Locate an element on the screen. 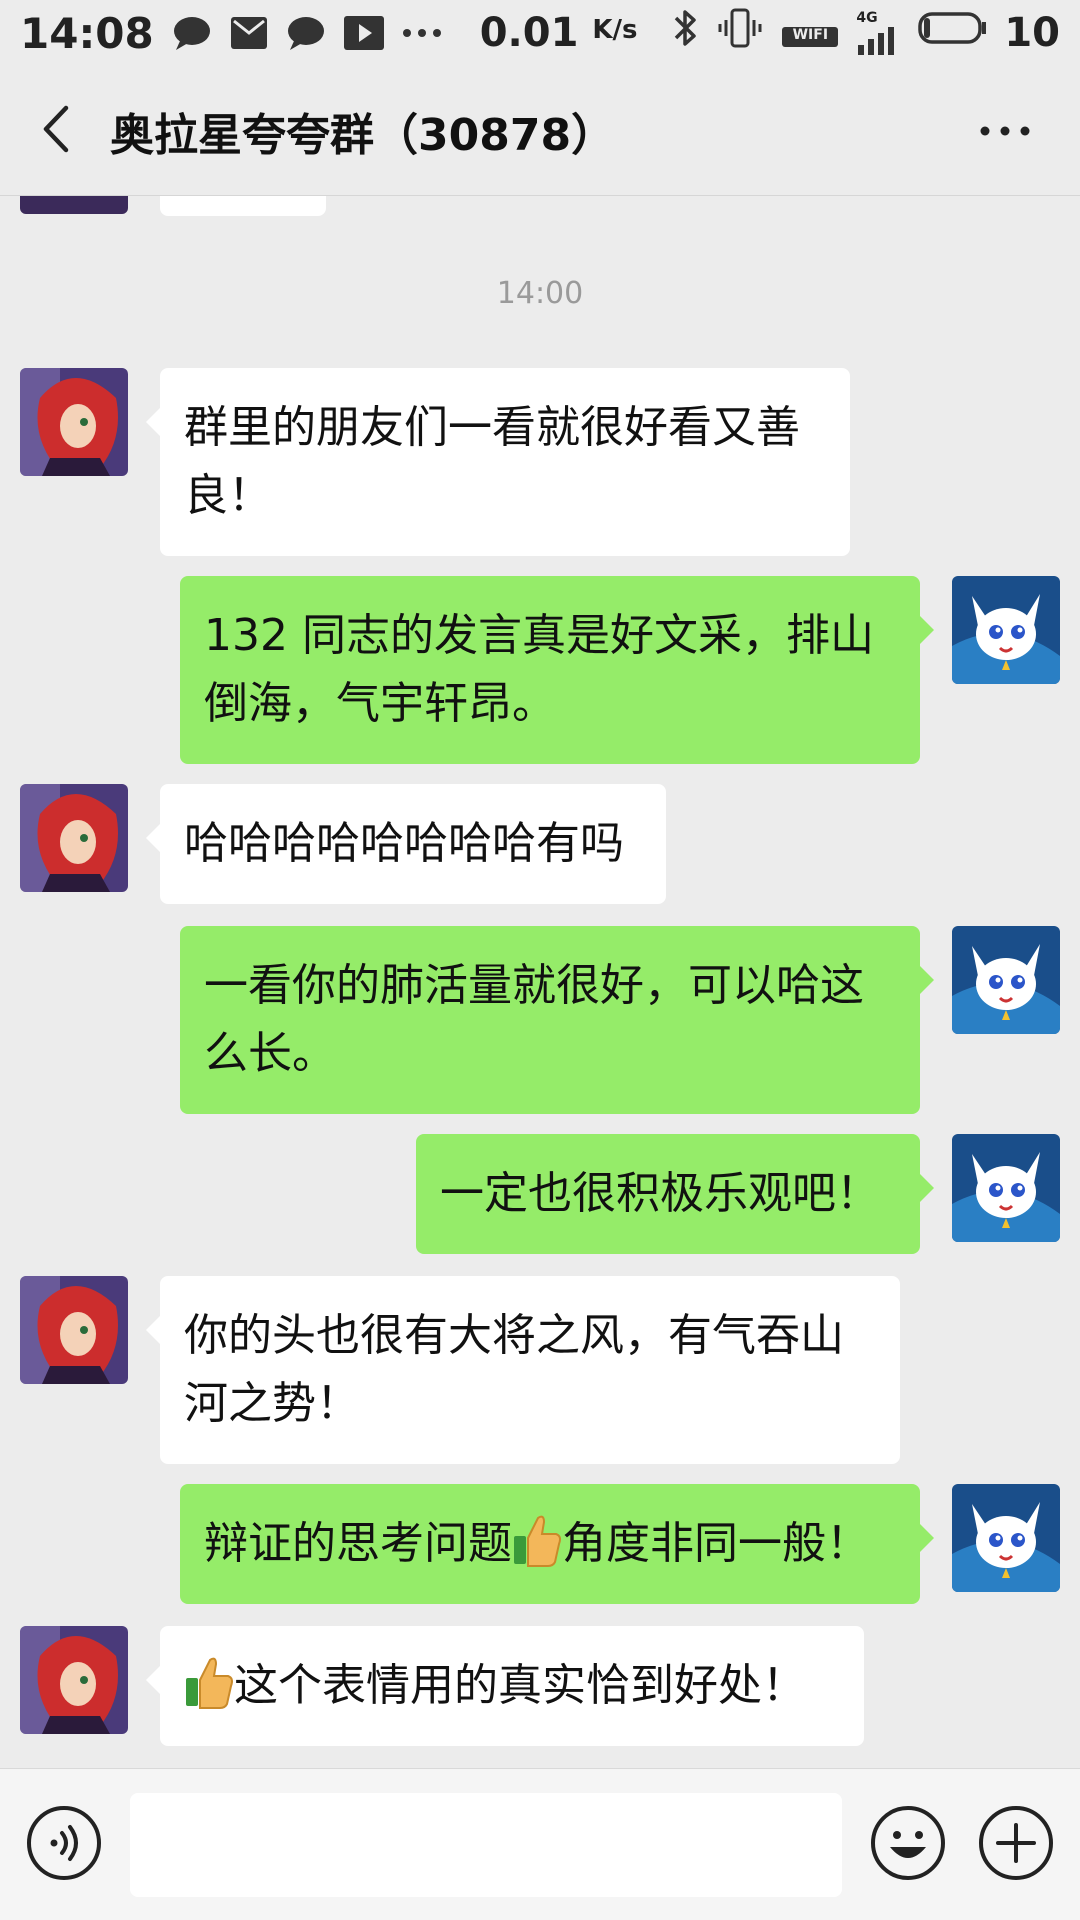  message-text: 一定也很积极乐观吧！ is located at coordinates (660, 1193).